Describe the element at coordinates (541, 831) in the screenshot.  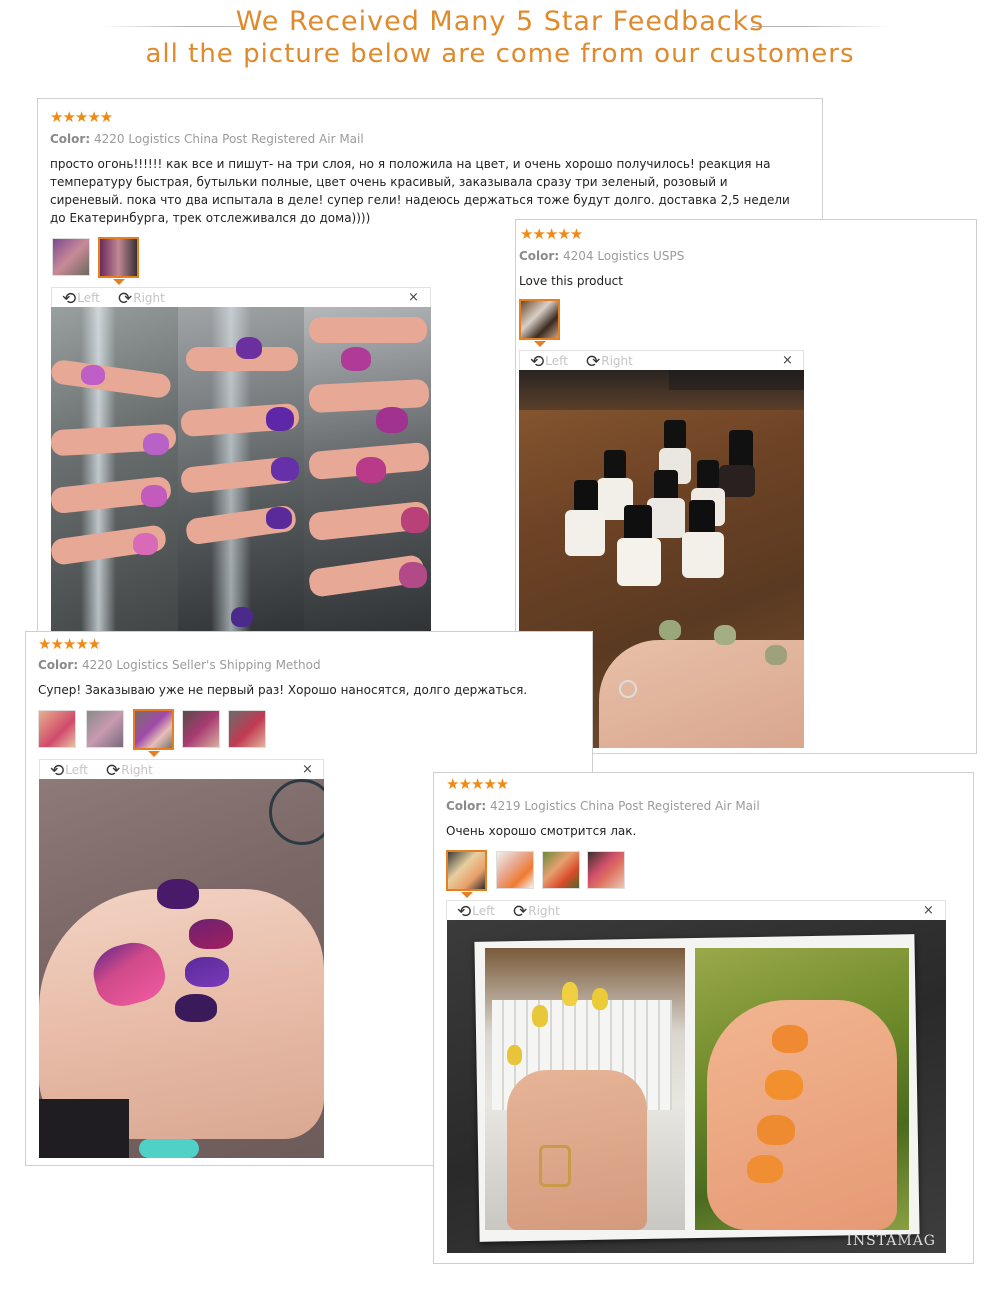
I see `review-text: Очень хорошо смотрится лак.` at that location.